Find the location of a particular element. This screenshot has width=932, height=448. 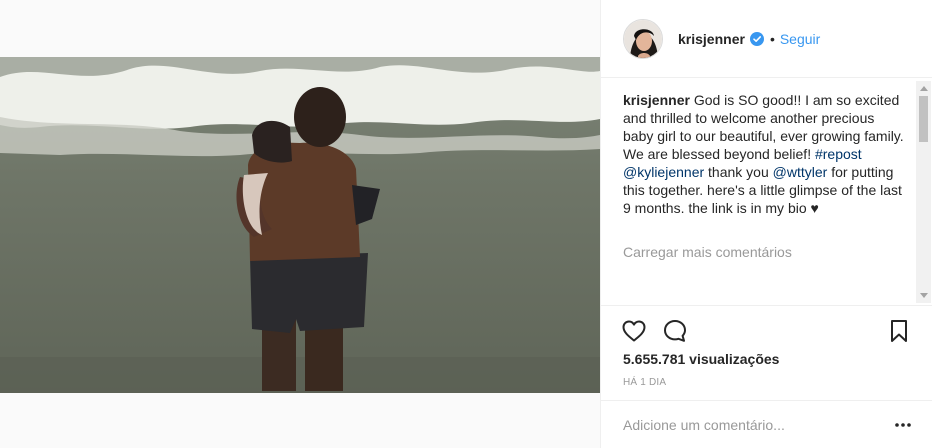

caption-username-link: krisjenner is located at coordinates (656, 100).